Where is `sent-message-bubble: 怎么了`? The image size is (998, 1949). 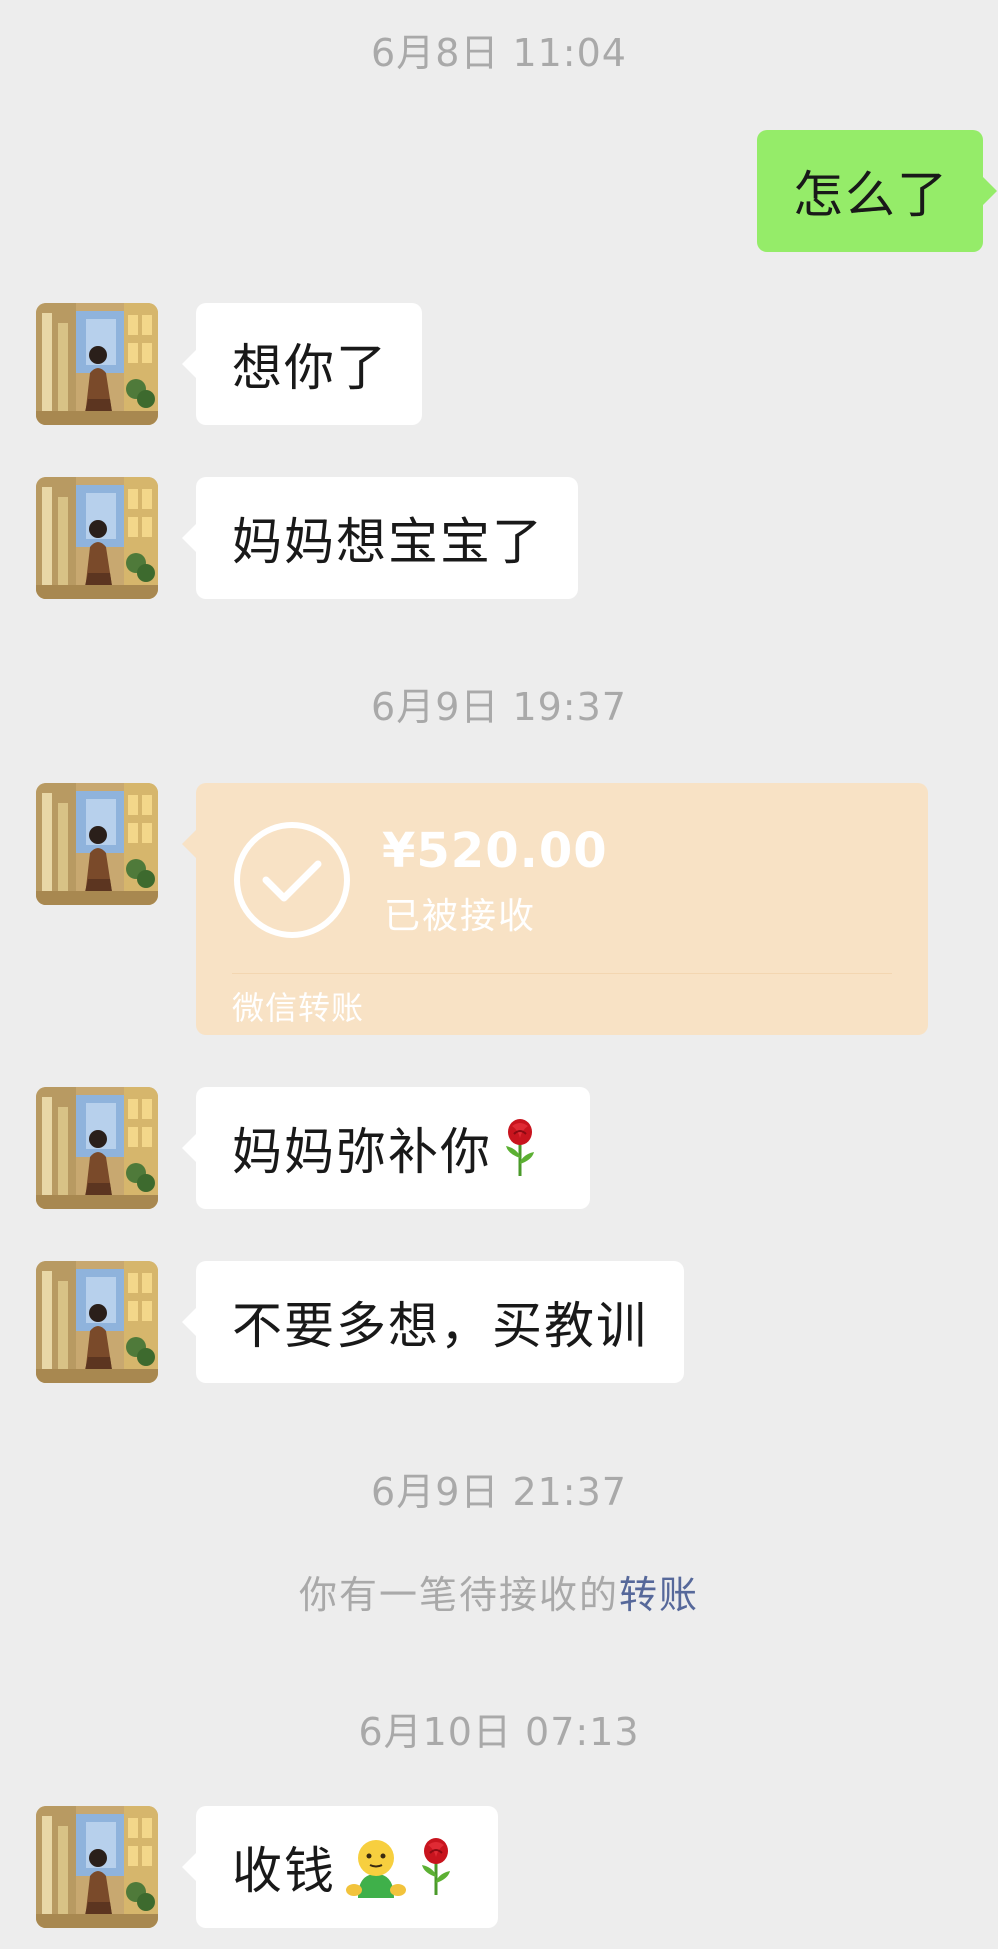 sent-message-bubble: 怎么了 is located at coordinates (877, 191).